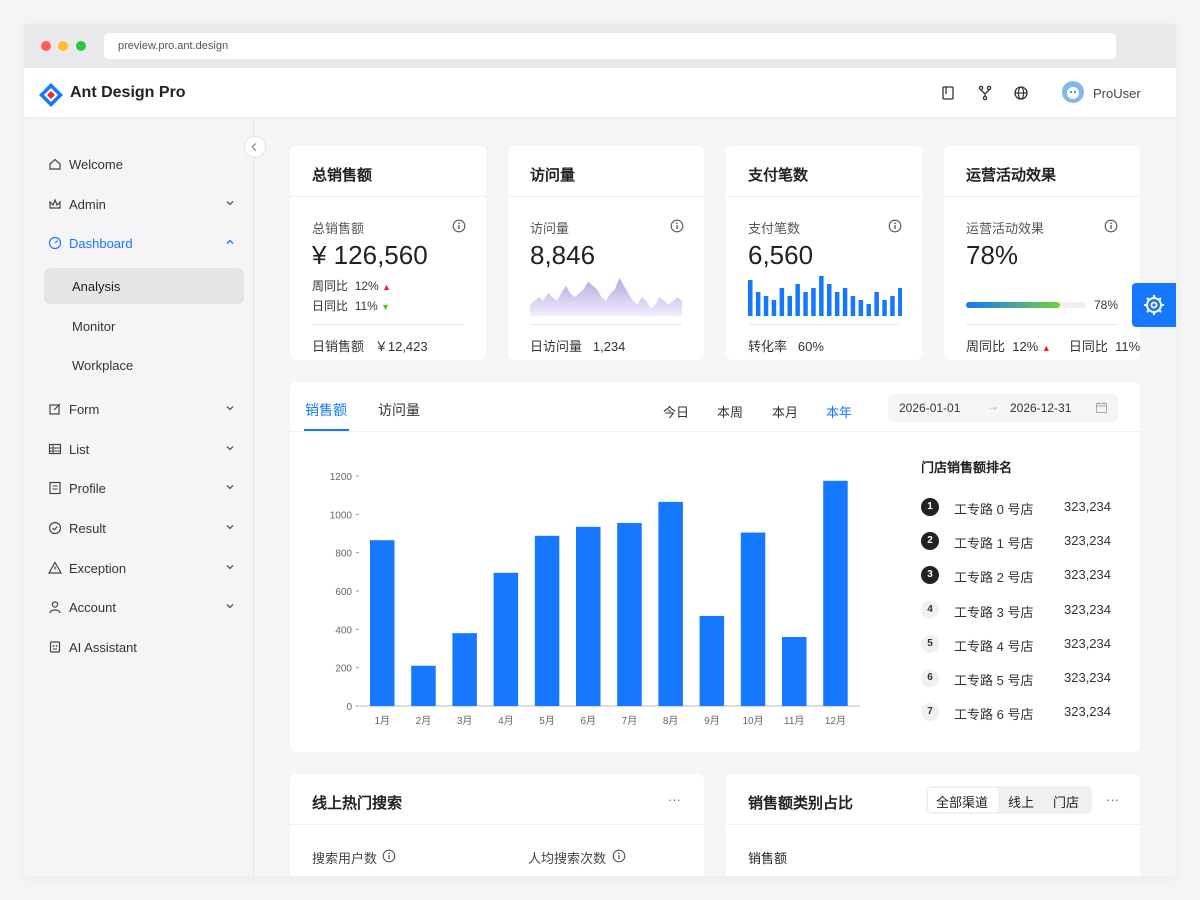  What do you see at coordinates (1003, 408) in the screenshot?
I see `date-range-picker: 2026-01-01 → 2026-12-31` at bounding box center [1003, 408].